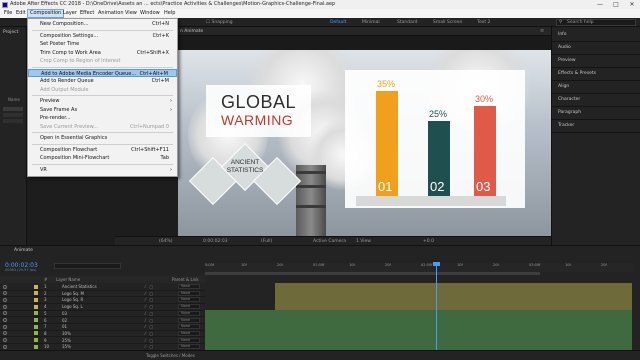  Describe the element at coordinates (102, 44) in the screenshot. I see `menu-item-set-poster-time: Set Poster Time` at that location.